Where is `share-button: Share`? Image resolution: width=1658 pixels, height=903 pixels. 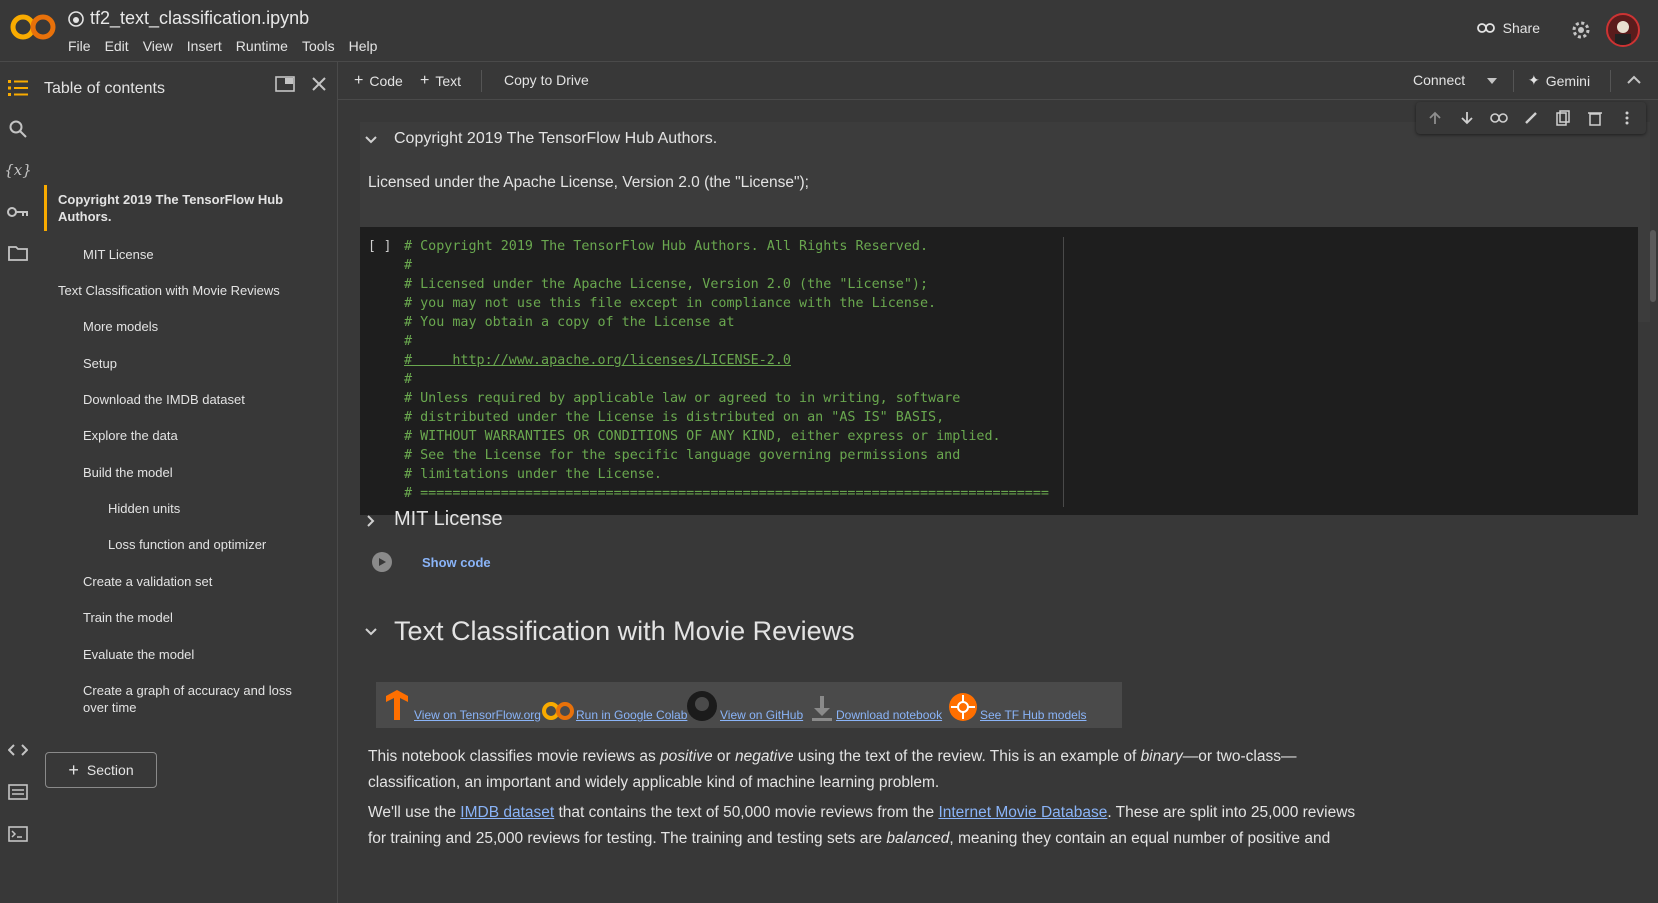
share-button: Share is located at coordinates (1508, 28).